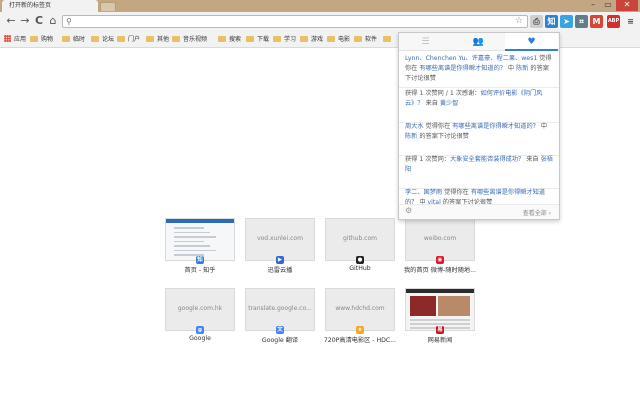 The height and width of the screenshot is (400, 640). Describe the element at coordinates (365, 40) in the screenshot. I see `bookmark-folder: 软件` at that location.